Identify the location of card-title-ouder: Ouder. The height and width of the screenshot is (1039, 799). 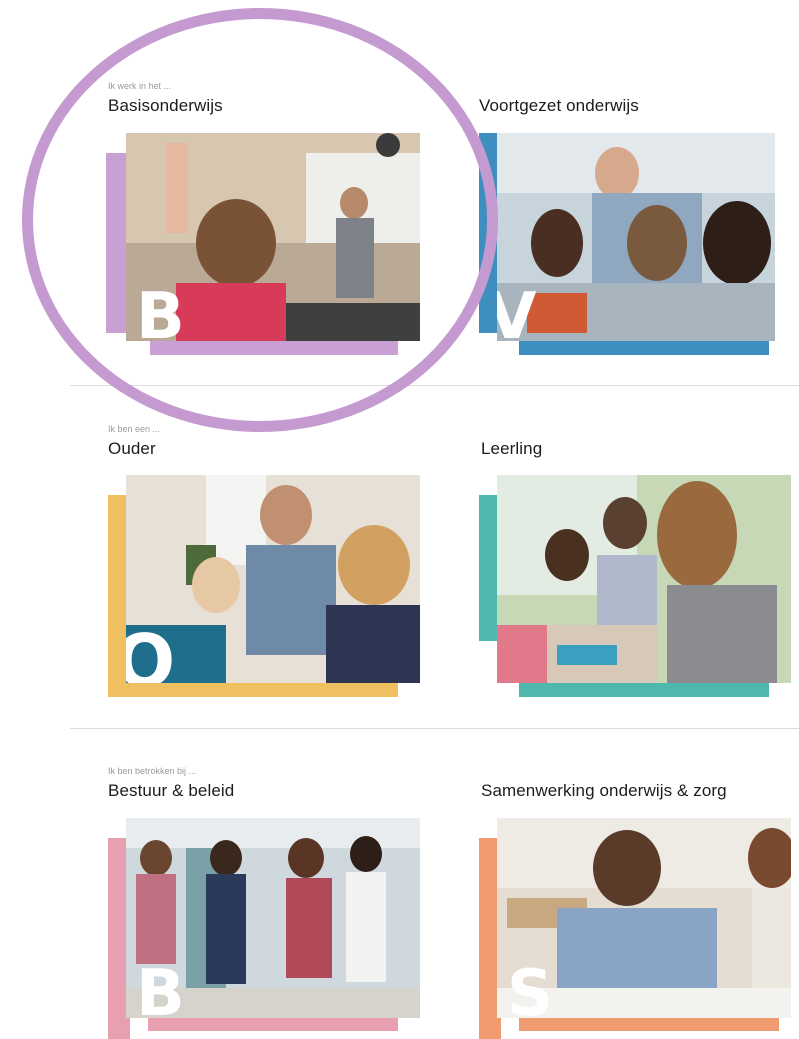
(132, 449).